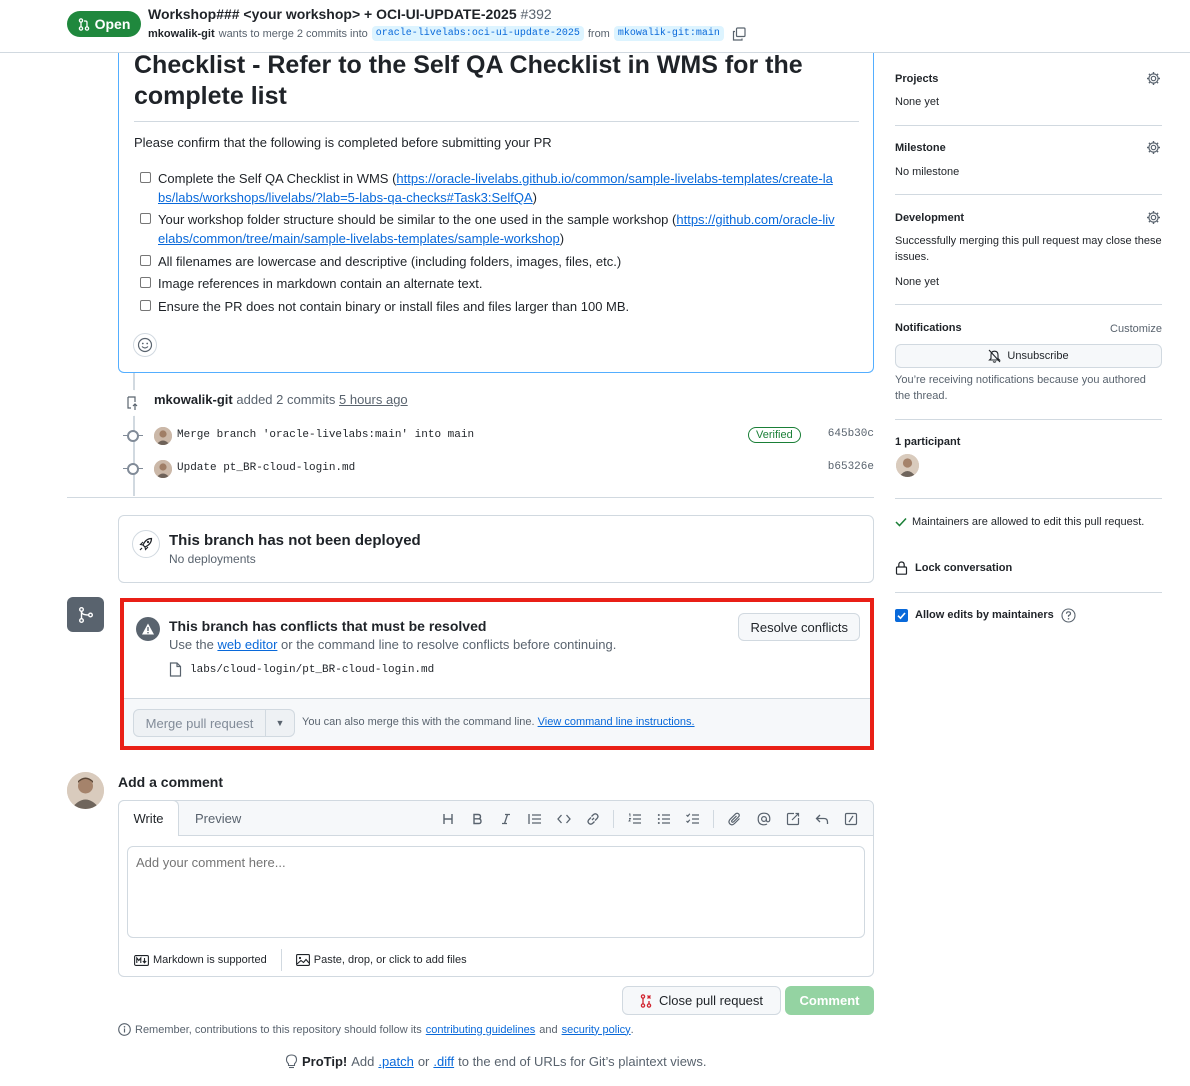  I want to click on checklist-suffix: ), so click(562, 238).